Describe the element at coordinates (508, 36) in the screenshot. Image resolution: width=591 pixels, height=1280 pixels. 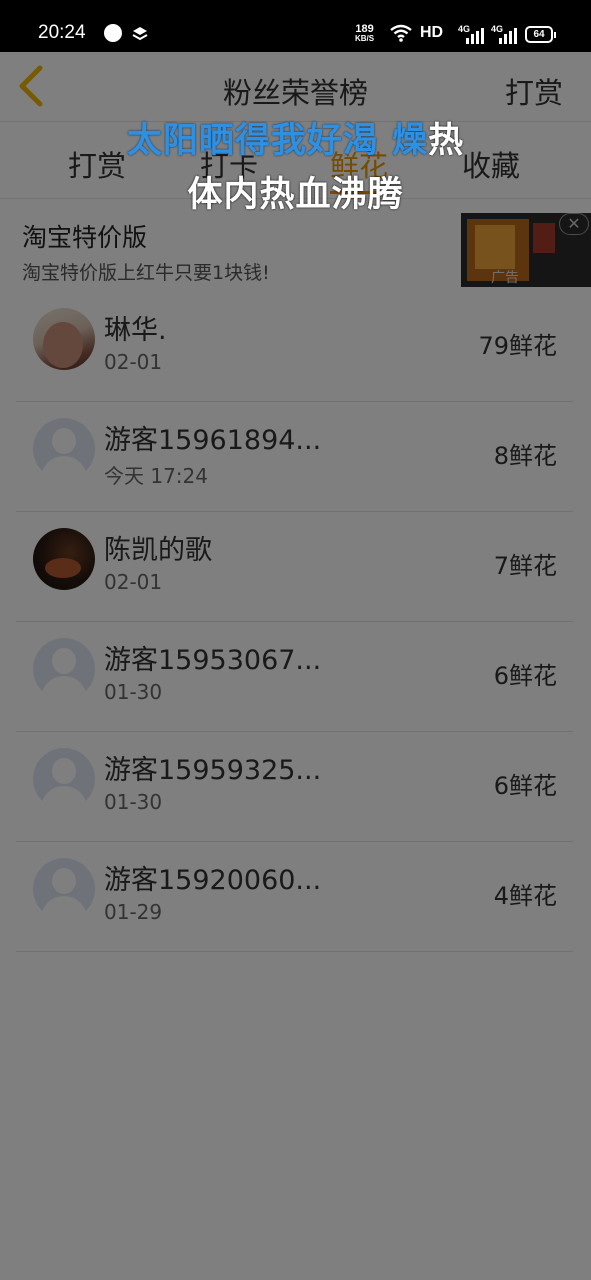
I see `signal-bars-2-icon` at that location.